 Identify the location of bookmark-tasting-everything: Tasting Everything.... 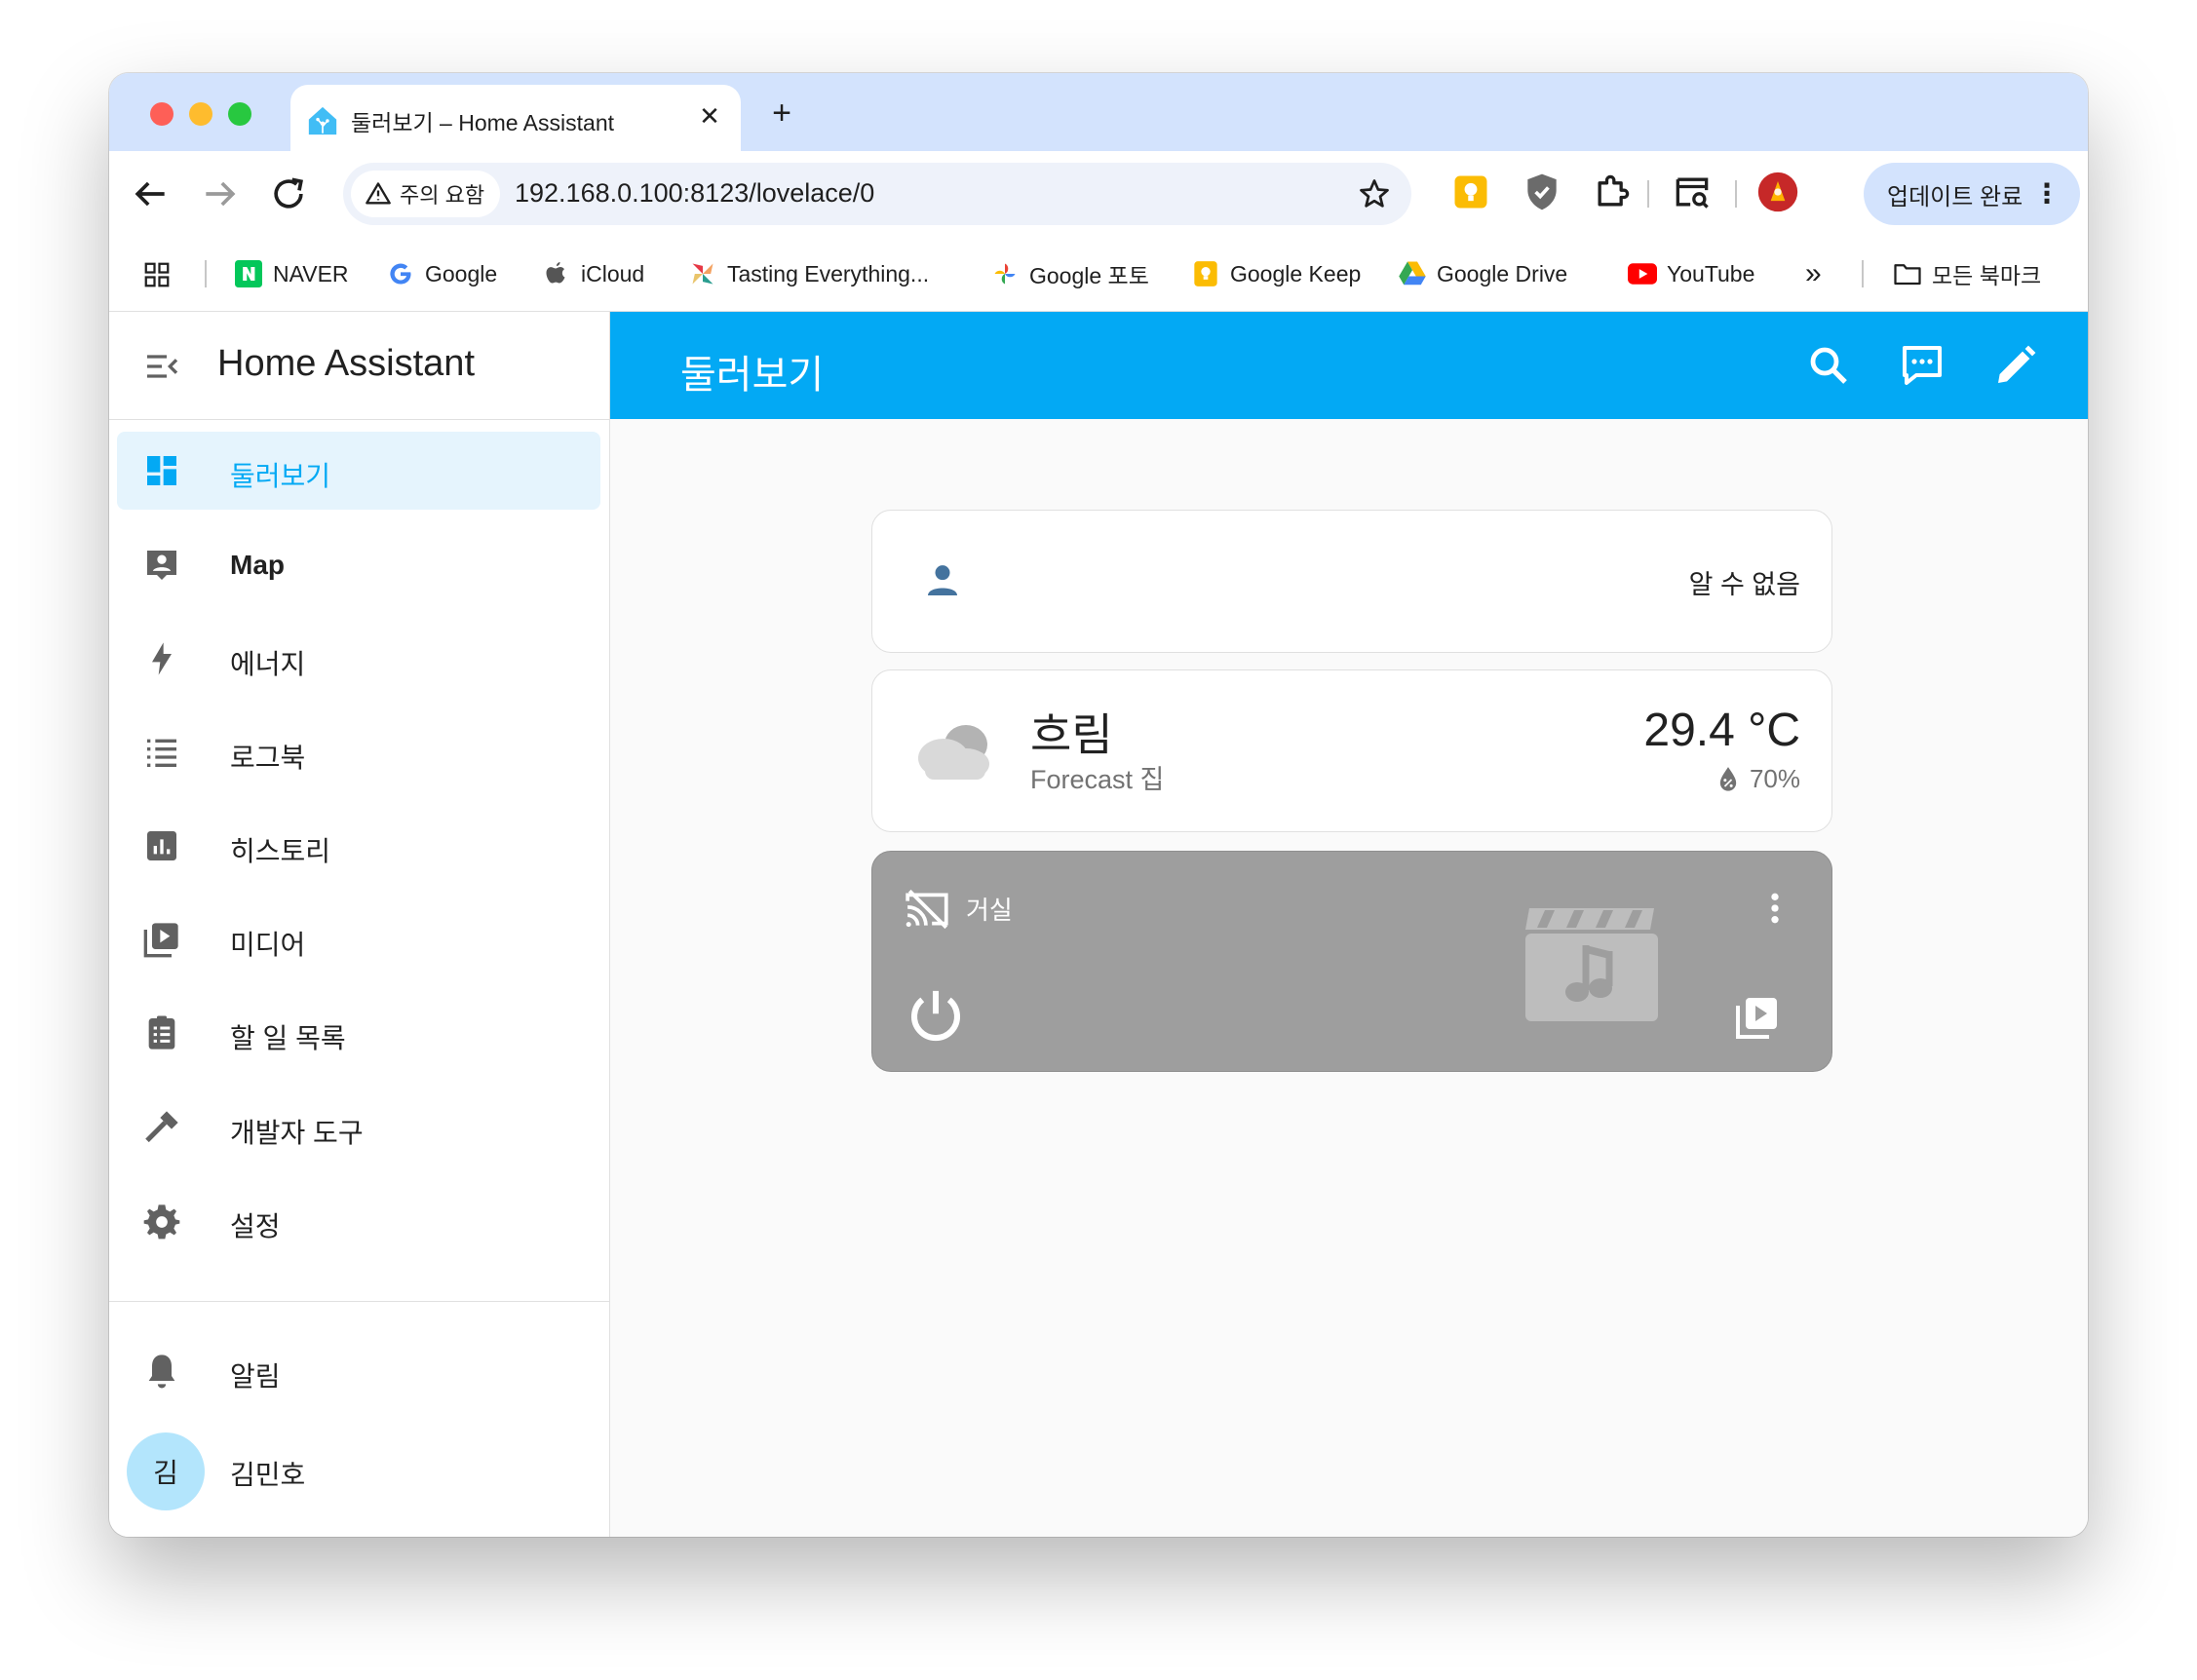
(808, 273).